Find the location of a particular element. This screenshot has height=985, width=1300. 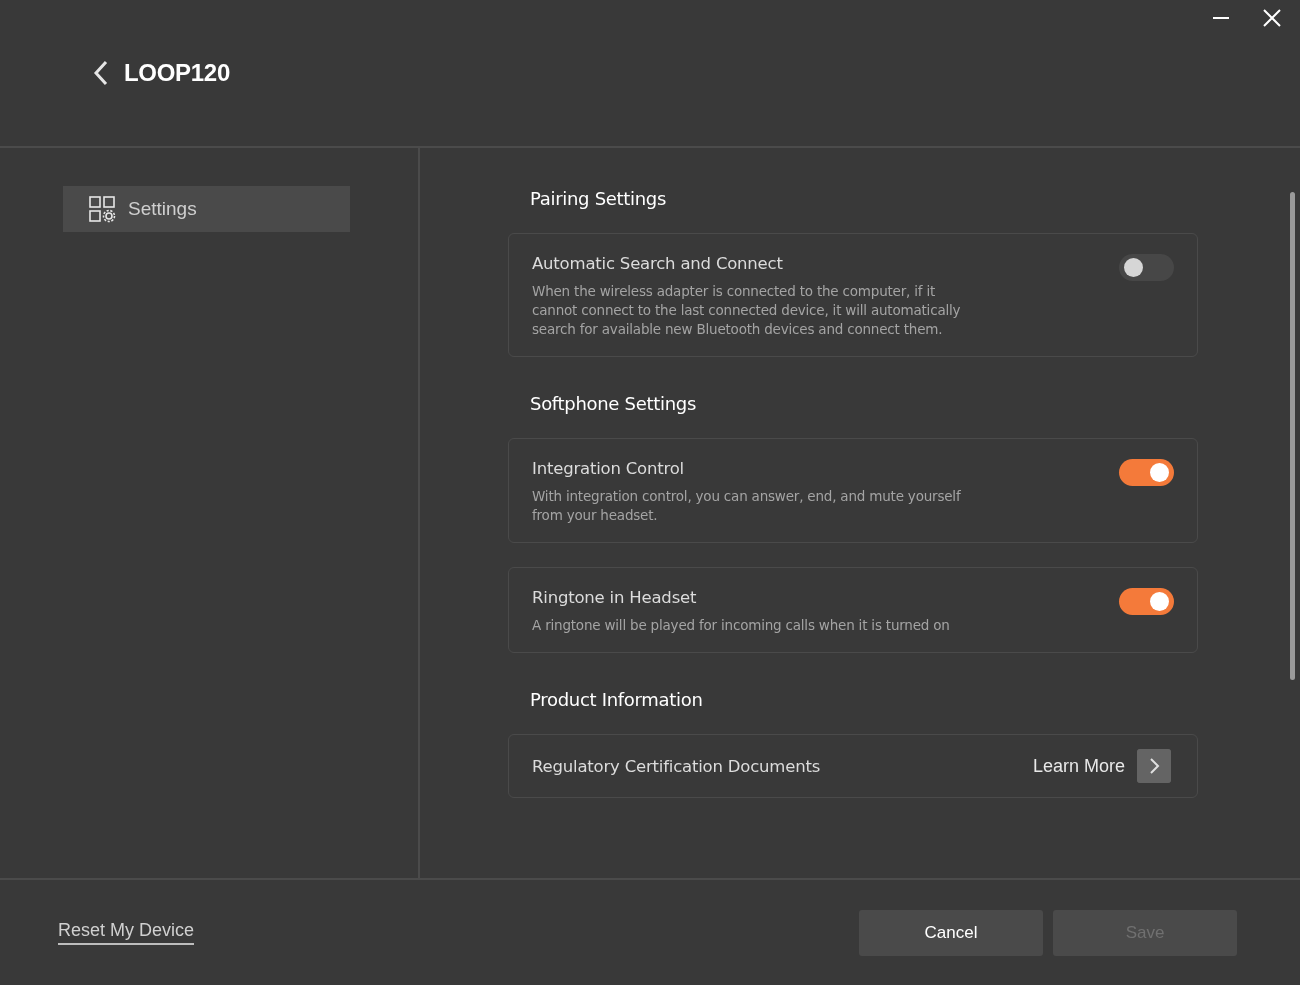

section-heading: Product Information is located at coordinates (617, 699).